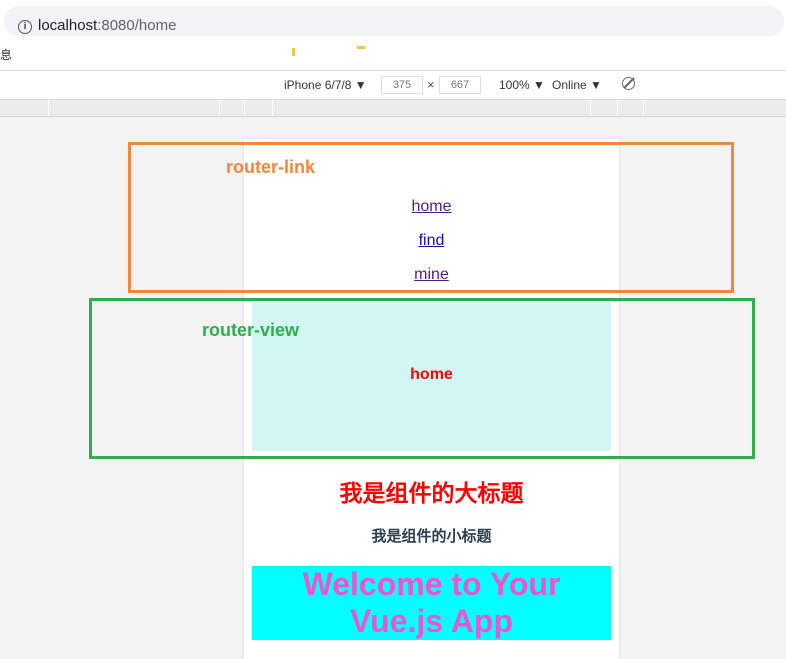  Describe the element at coordinates (577, 85) in the screenshot. I see `network-throttle-select: Online ▼` at that location.